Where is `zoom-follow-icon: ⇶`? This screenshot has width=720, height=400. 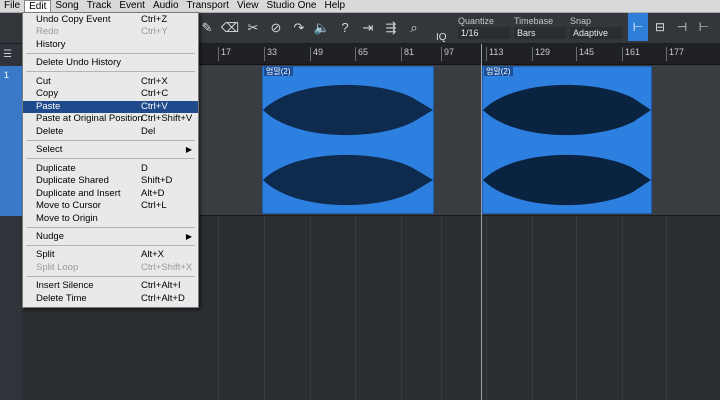 zoom-follow-icon: ⇶ is located at coordinates (391, 28).